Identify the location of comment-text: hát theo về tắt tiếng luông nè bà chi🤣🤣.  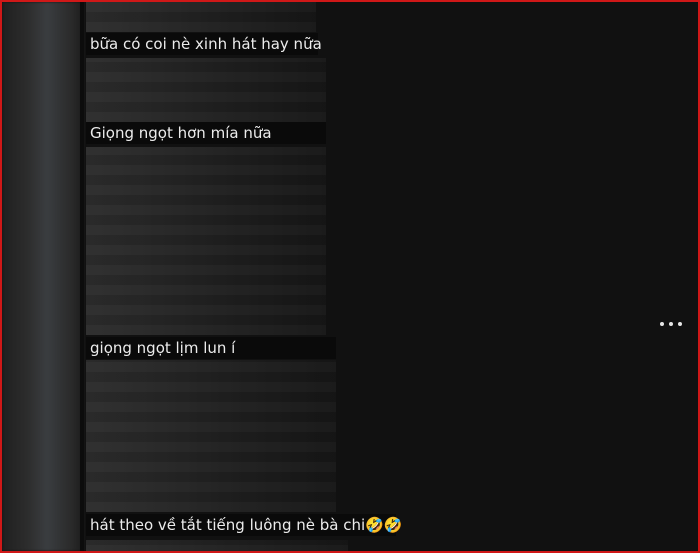
(244, 525).